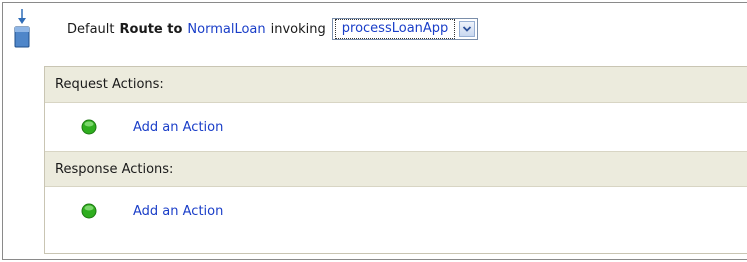 This screenshot has width=747, height=262. Describe the element at coordinates (109, 84) in the screenshot. I see `request-actions-title: Request Actions:` at that location.